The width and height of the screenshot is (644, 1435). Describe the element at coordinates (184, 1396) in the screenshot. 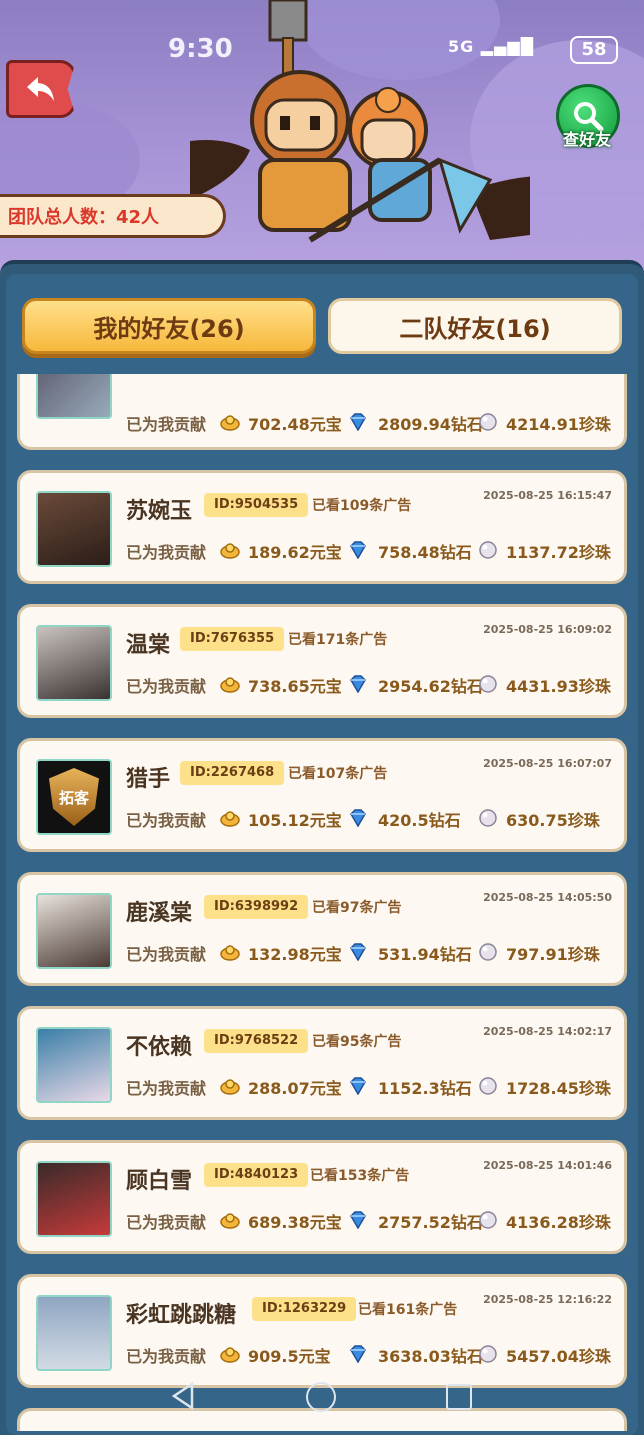

I see `nav-back-icon` at that location.